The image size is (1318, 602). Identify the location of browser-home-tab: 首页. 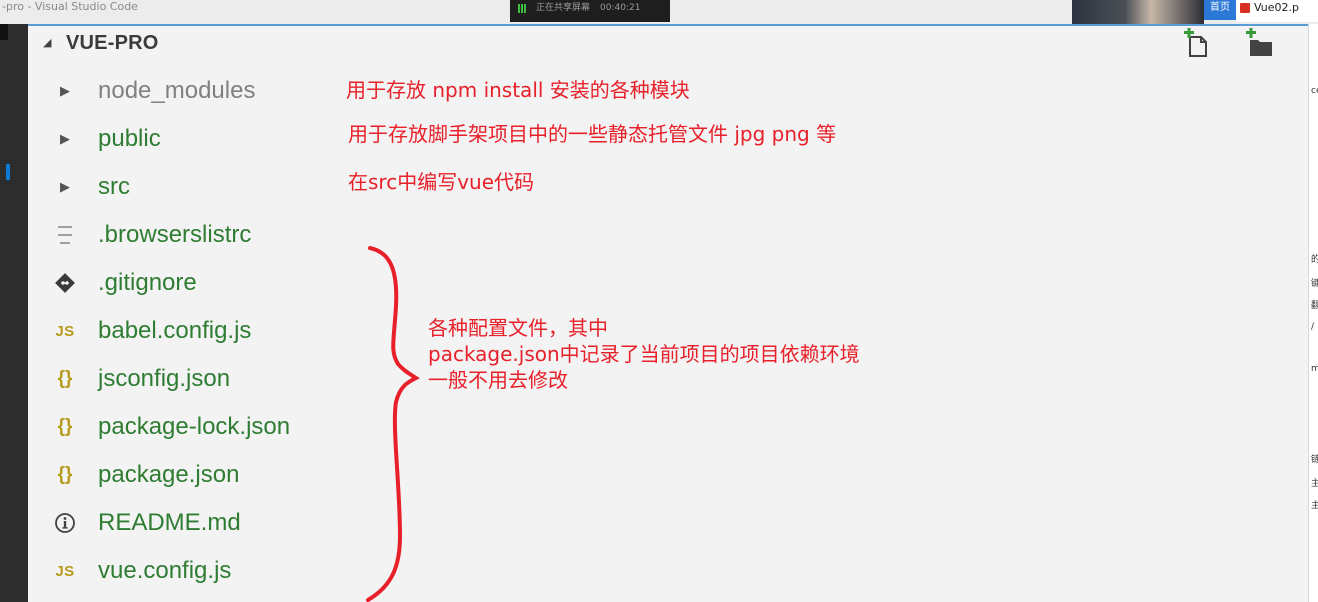
(1220, 10).